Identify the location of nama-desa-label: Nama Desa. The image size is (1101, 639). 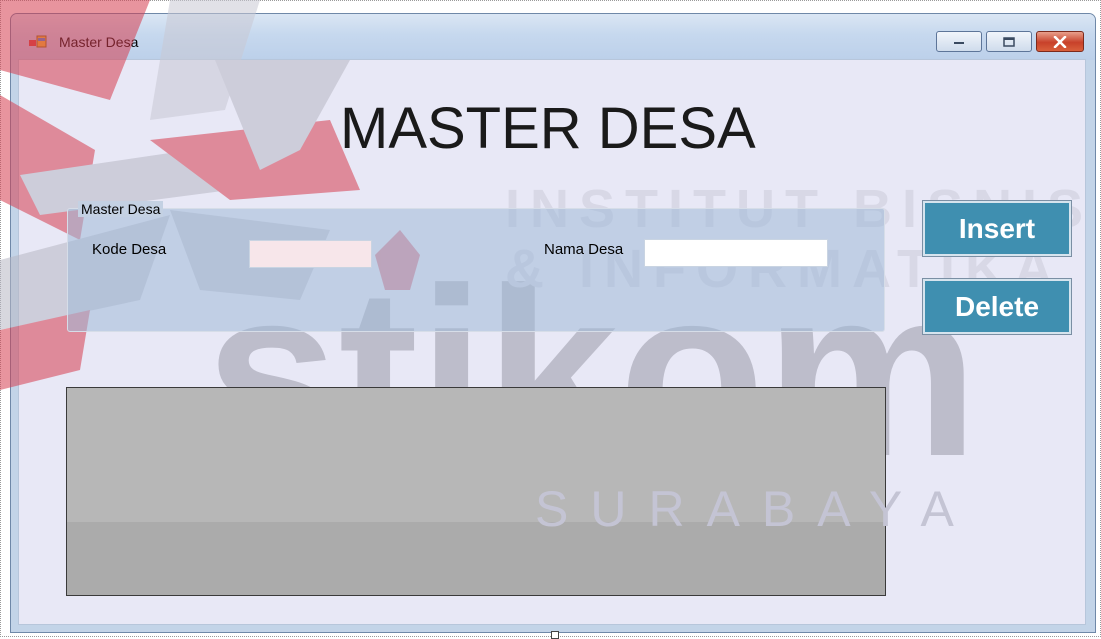
(584, 249).